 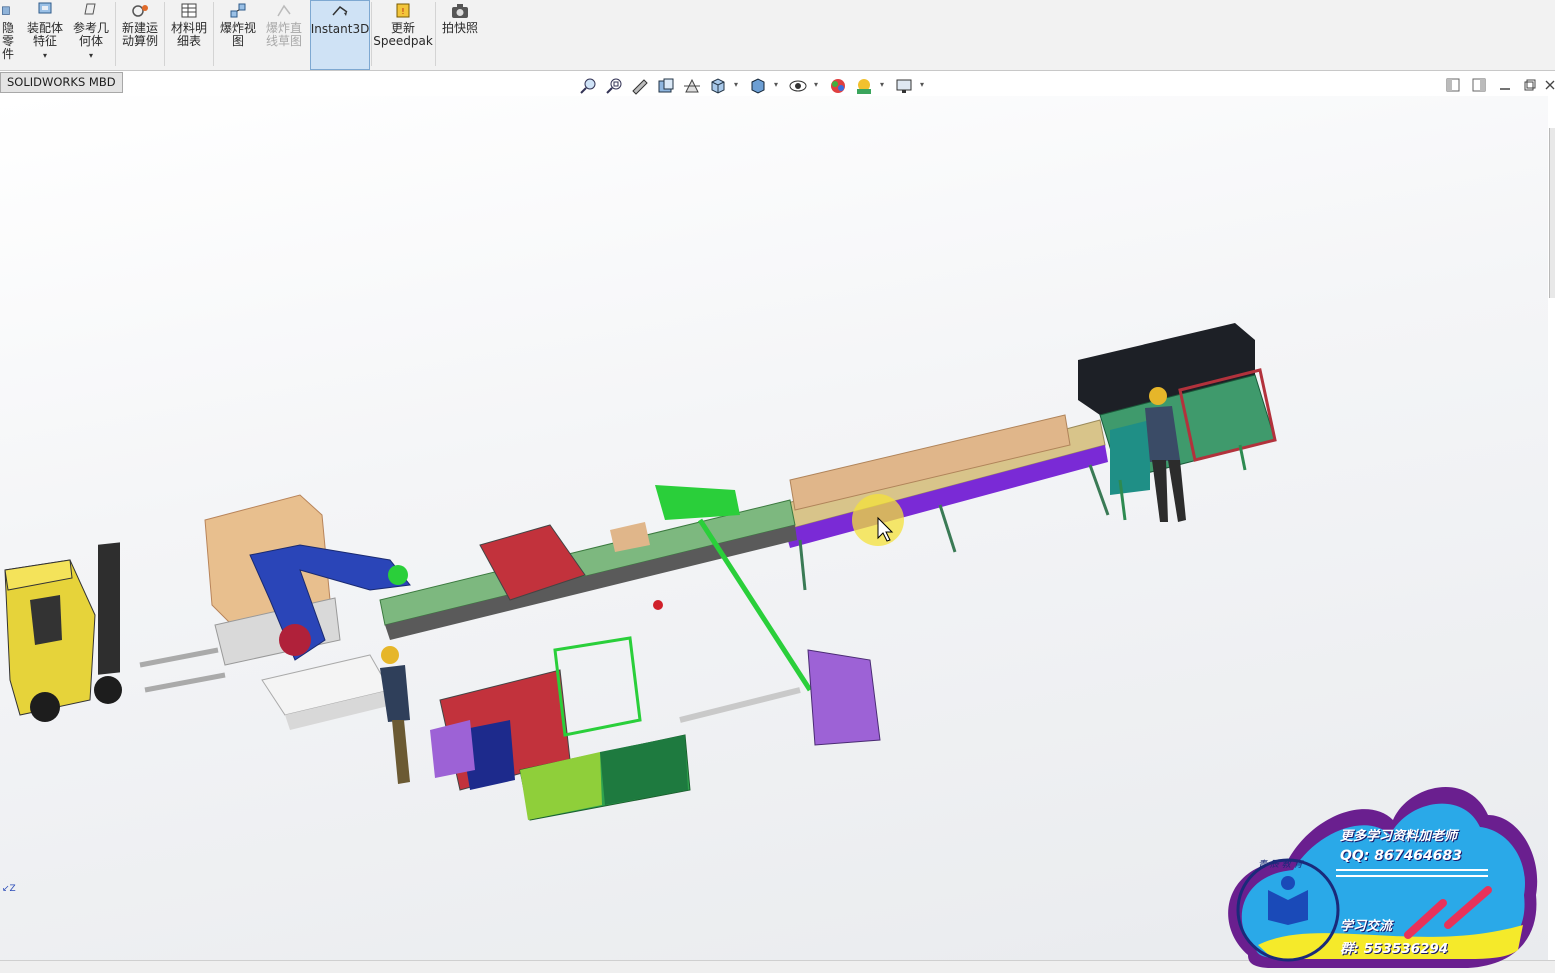 I want to click on speedpak-icon: !, so click(x=403, y=10).